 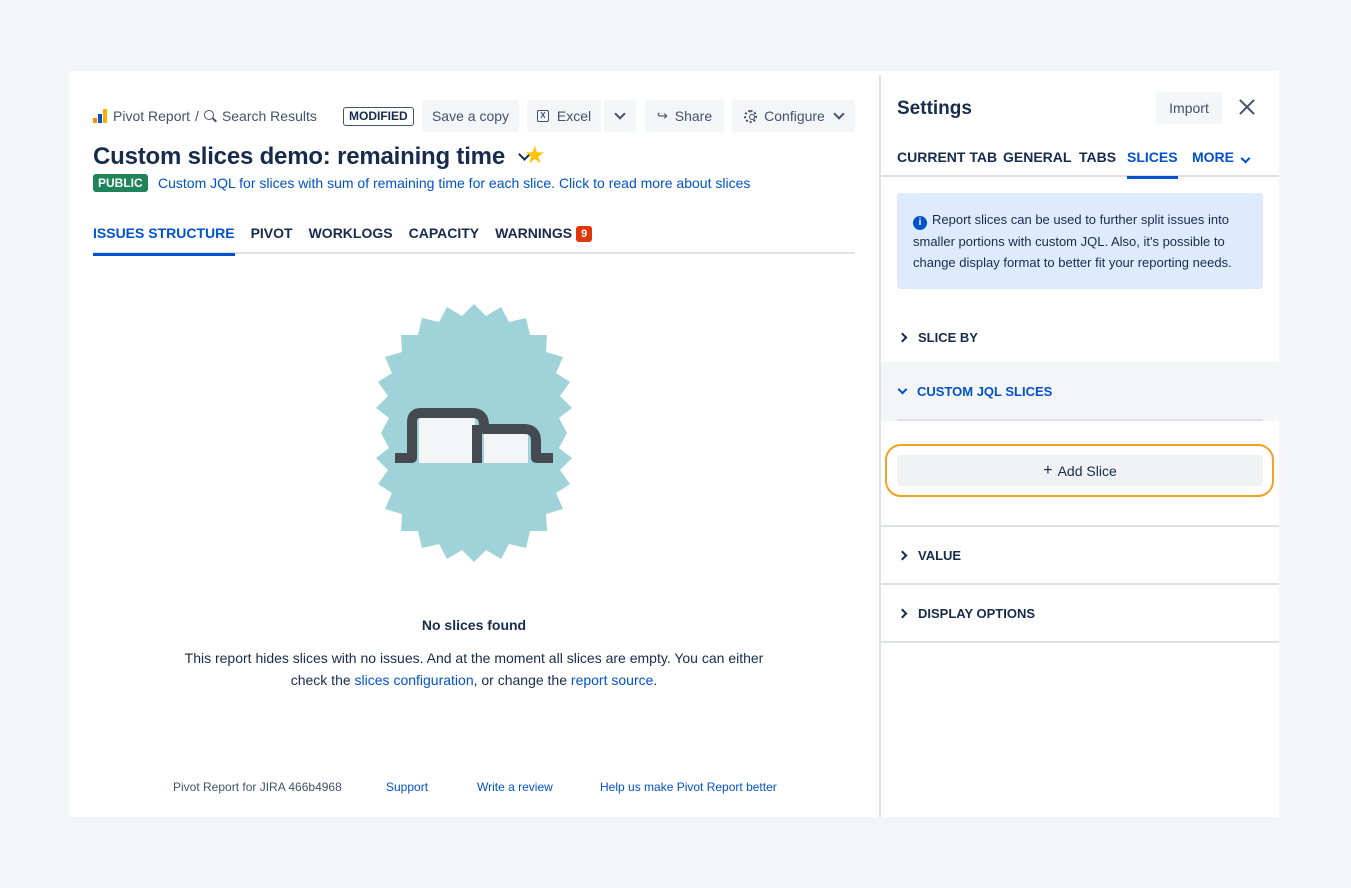 I want to click on settings-tabs: CURRENT TAB GENERAL TABS SLICES MORE, so click(x=1080, y=164).